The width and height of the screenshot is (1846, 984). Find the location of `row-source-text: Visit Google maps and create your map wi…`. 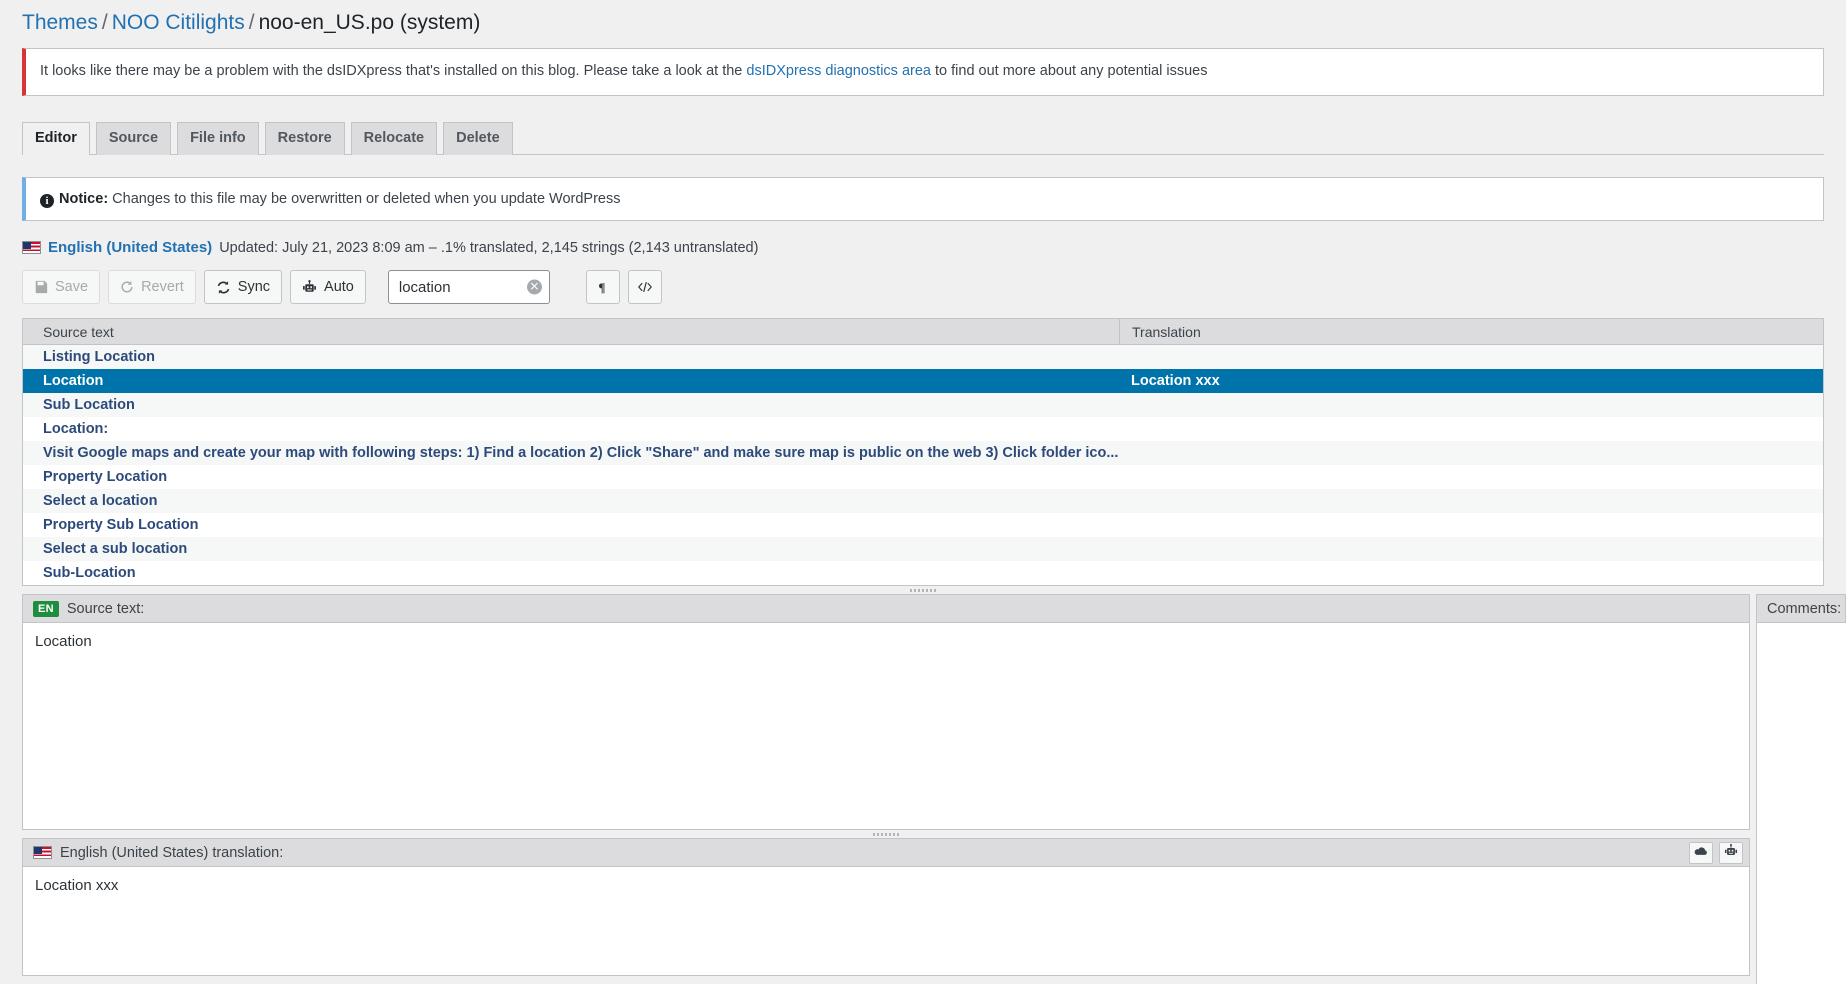

row-source-text: Visit Google maps and create your map wi… is located at coordinates (581, 453).